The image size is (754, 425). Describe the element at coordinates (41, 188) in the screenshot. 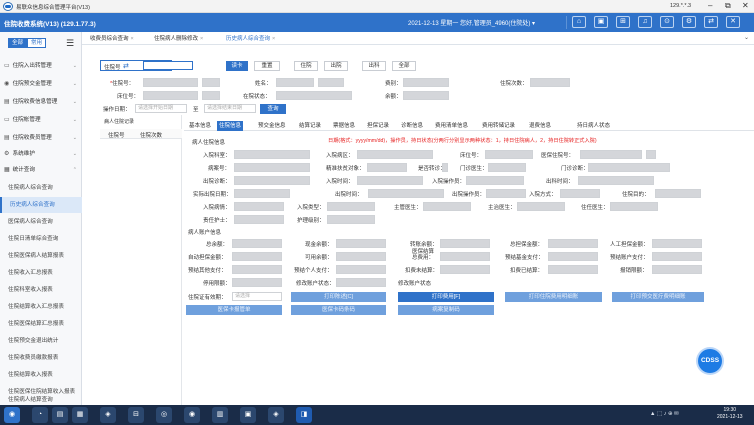

I see `sidebar-item: 住院病人综合查询` at that location.